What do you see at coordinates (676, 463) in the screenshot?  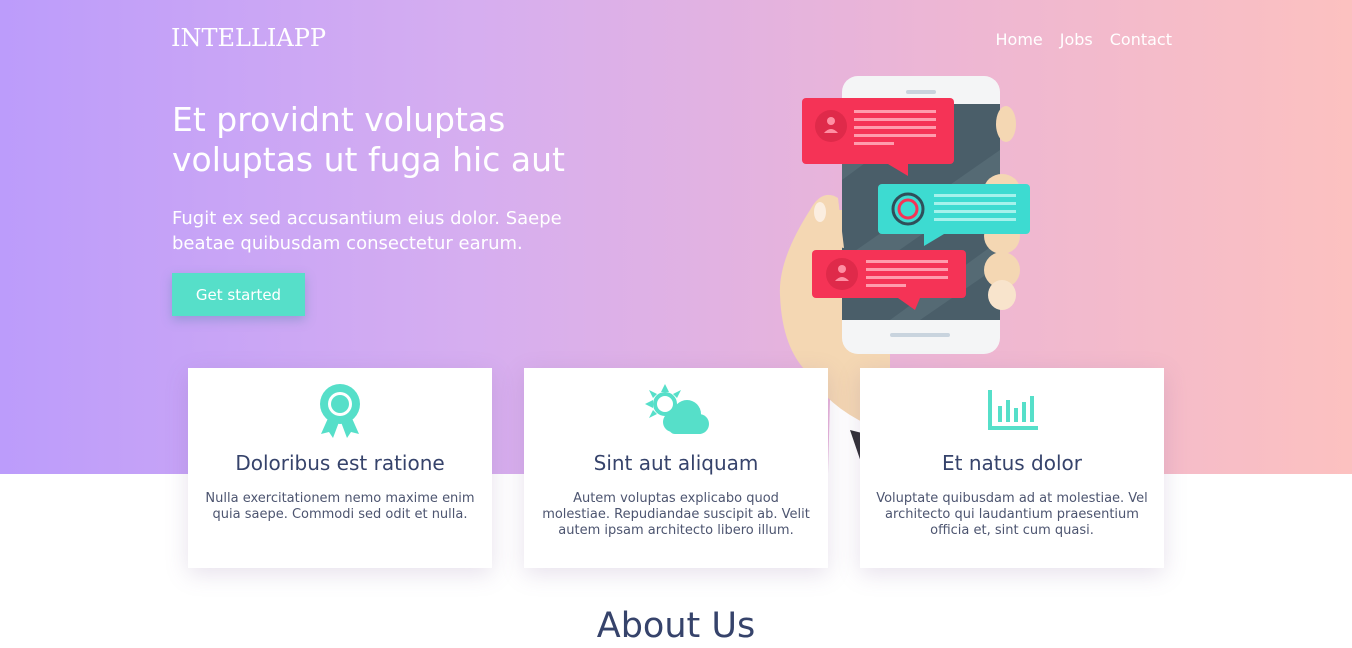 I see `feature-title: Sint aut aliquam` at bounding box center [676, 463].